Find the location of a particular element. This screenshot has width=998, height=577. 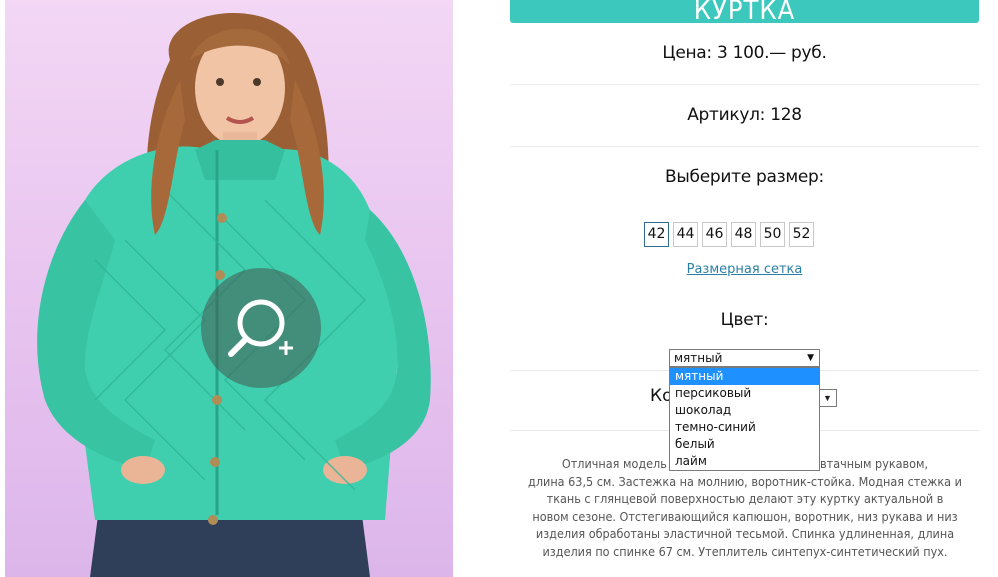

size-option-46: 46 is located at coordinates (714, 234).